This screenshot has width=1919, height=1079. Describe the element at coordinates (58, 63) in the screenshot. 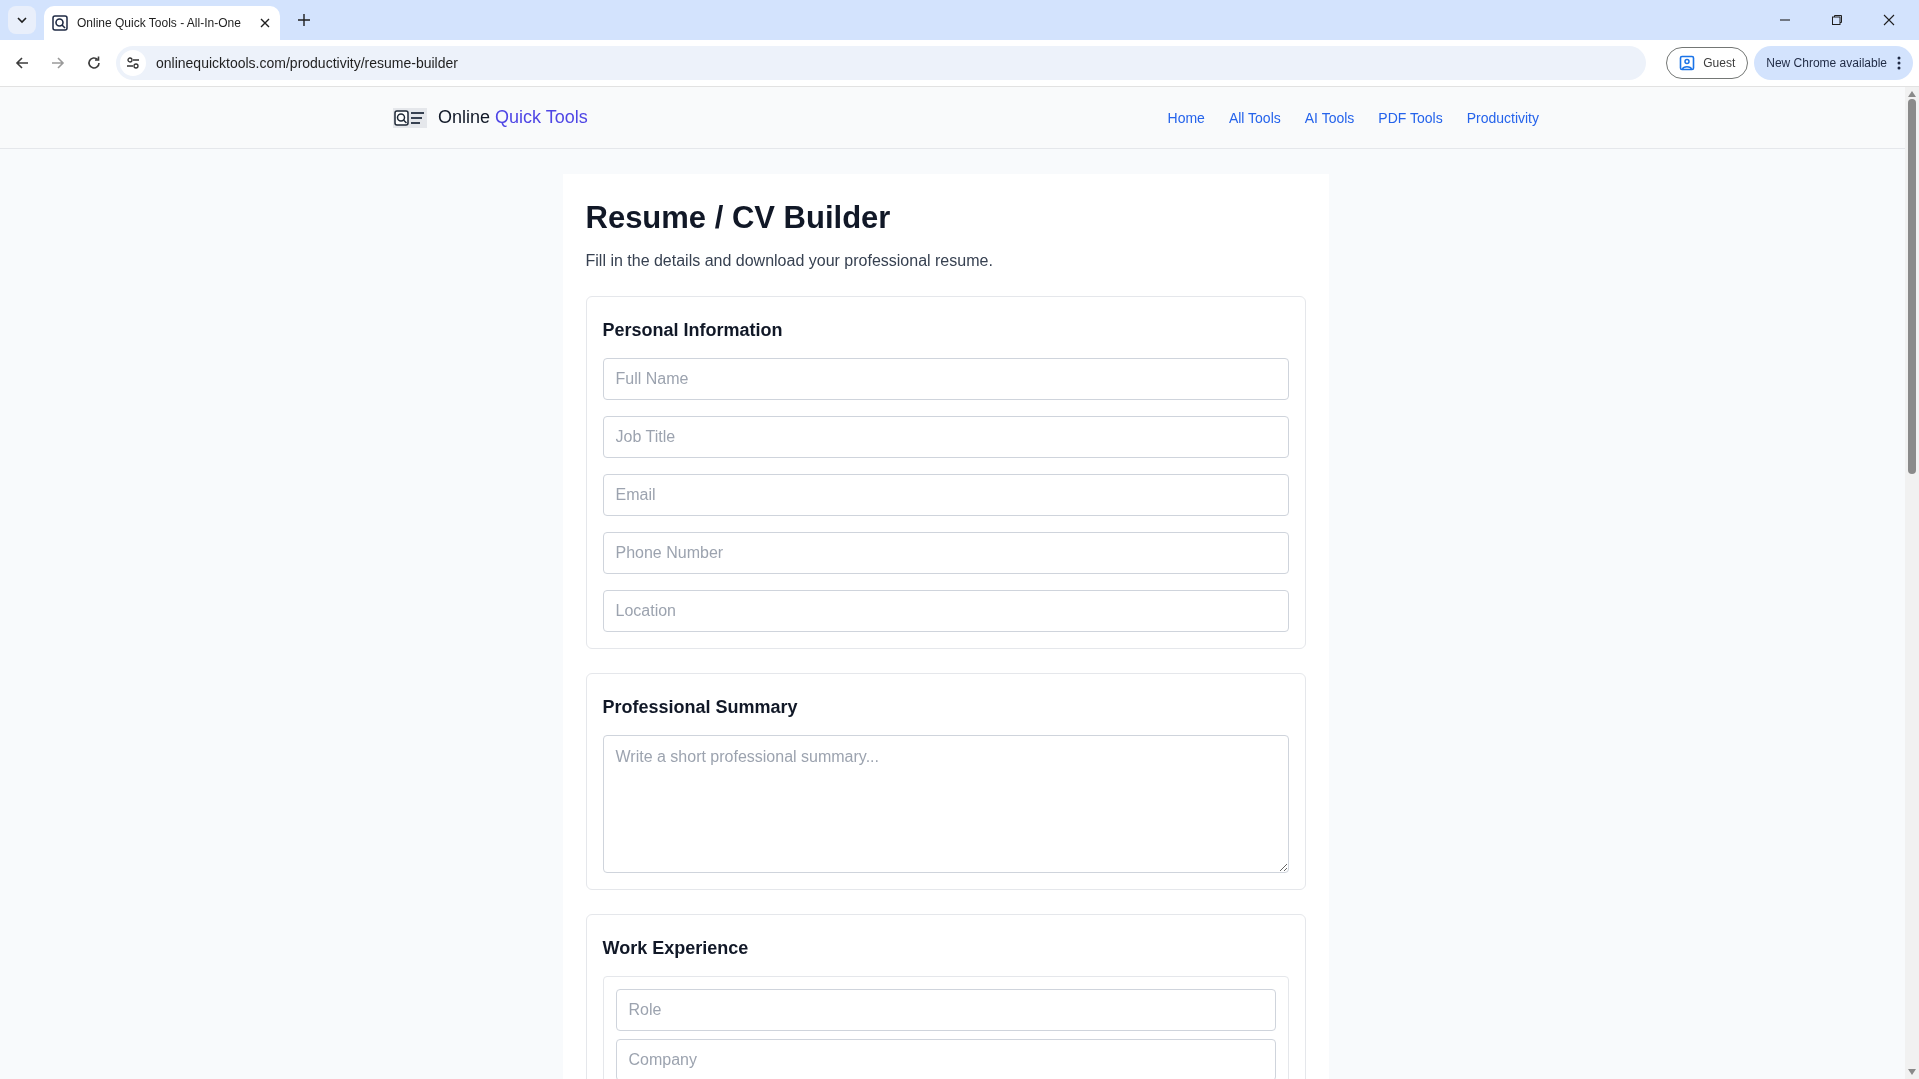

I see `forward-icon` at that location.